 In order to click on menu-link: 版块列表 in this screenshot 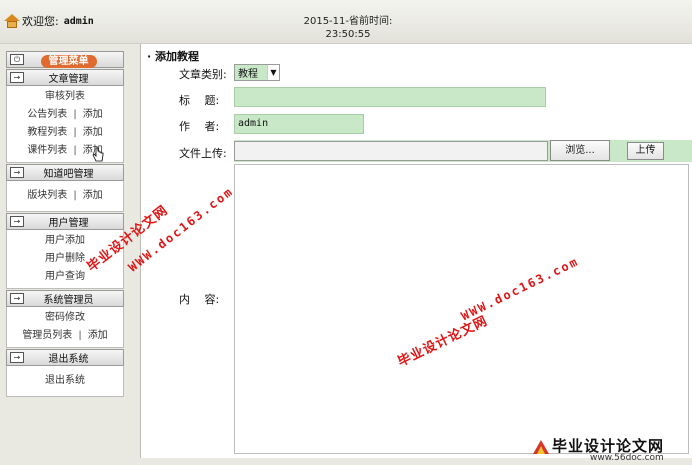, I will do `click(47, 195)`.